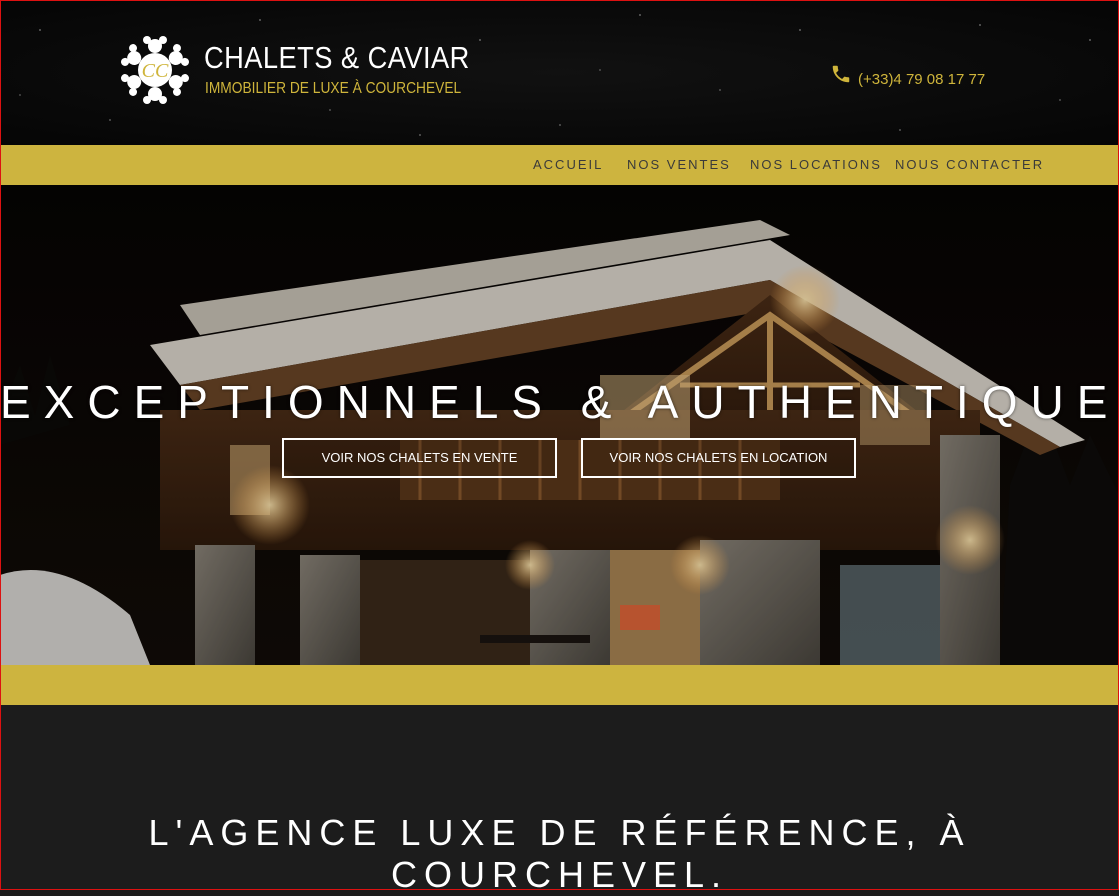 The image size is (1119, 896). I want to click on hero-title: EXCEPTIONNELS & AUTHENTIQUES., so click(559, 402).